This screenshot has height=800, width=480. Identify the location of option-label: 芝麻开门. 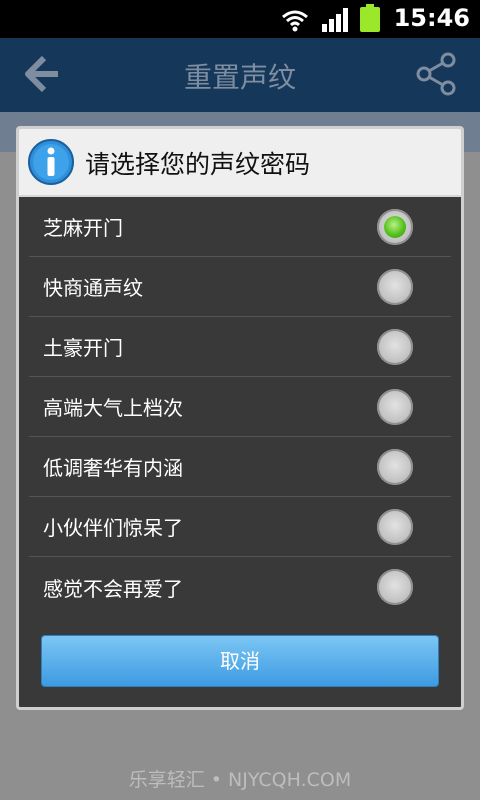
(83, 228).